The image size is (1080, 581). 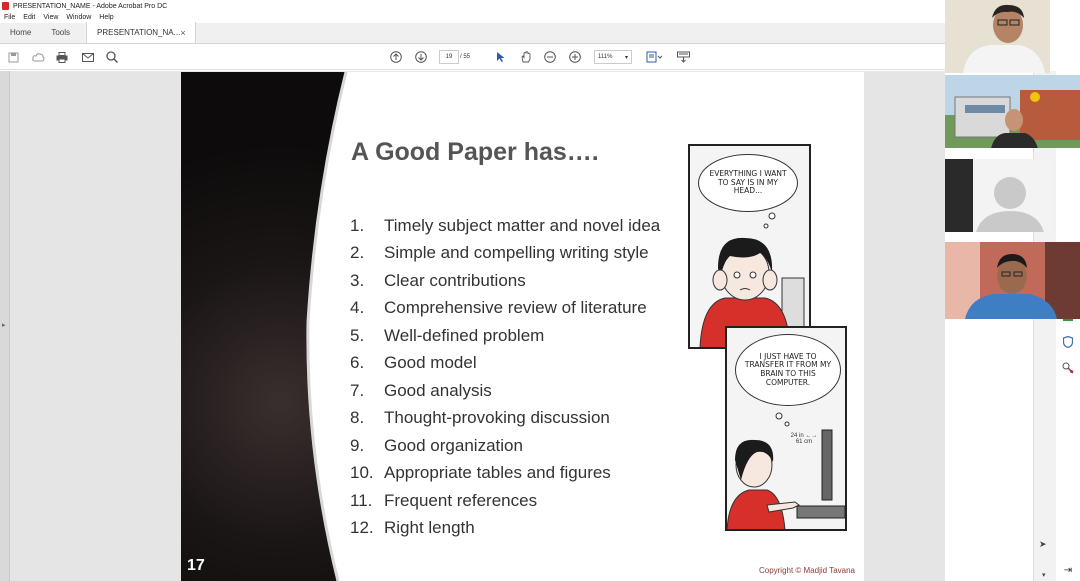 I want to click on chevron-right-icon: ▸, so click(x=4, y=325).